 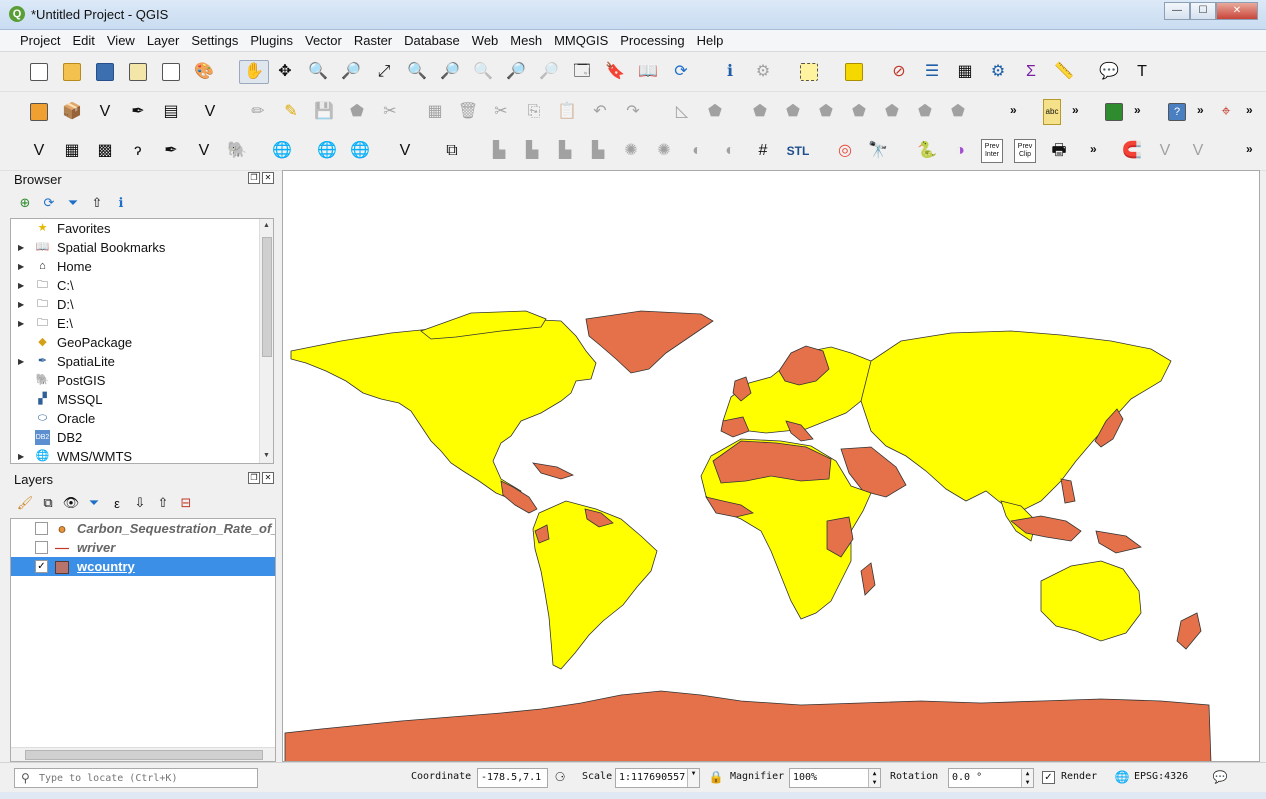 I want to click on layer-item-wriver: wriver, so click(x=143, y=547).